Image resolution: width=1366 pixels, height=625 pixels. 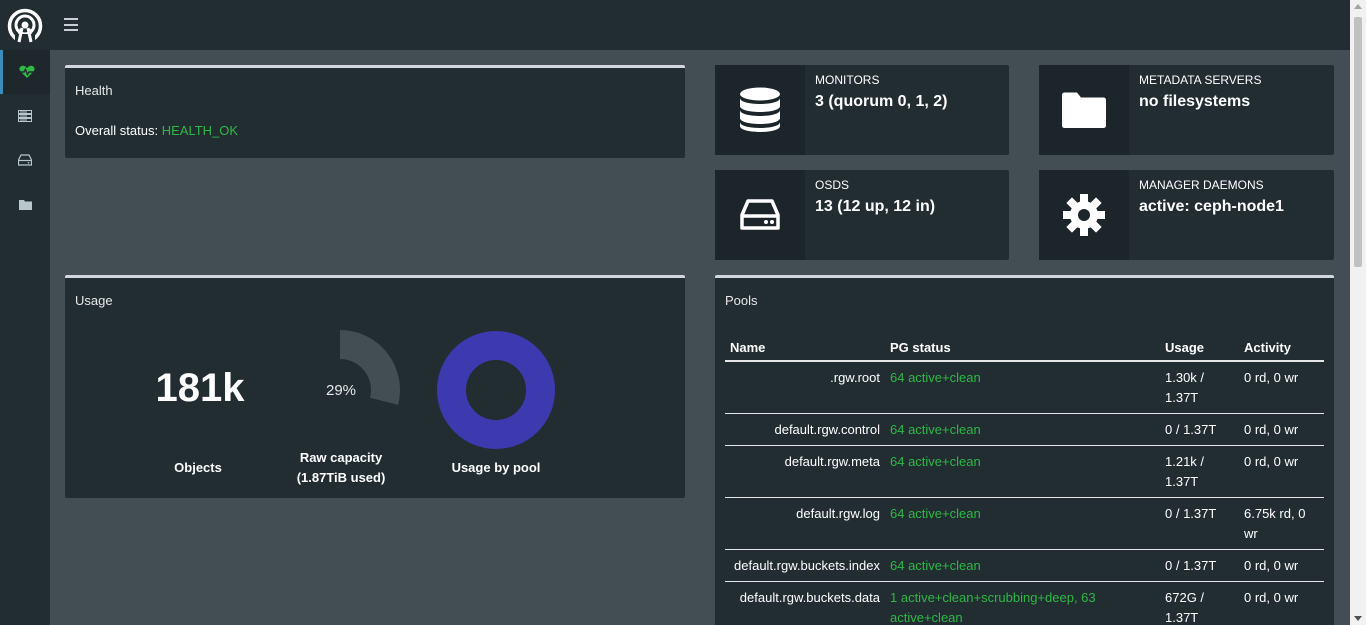 What do you see at coordinates (805, 523) in the screenshot?
I see `pool-name: default.rgw.log` at bounding box center [805, 523].